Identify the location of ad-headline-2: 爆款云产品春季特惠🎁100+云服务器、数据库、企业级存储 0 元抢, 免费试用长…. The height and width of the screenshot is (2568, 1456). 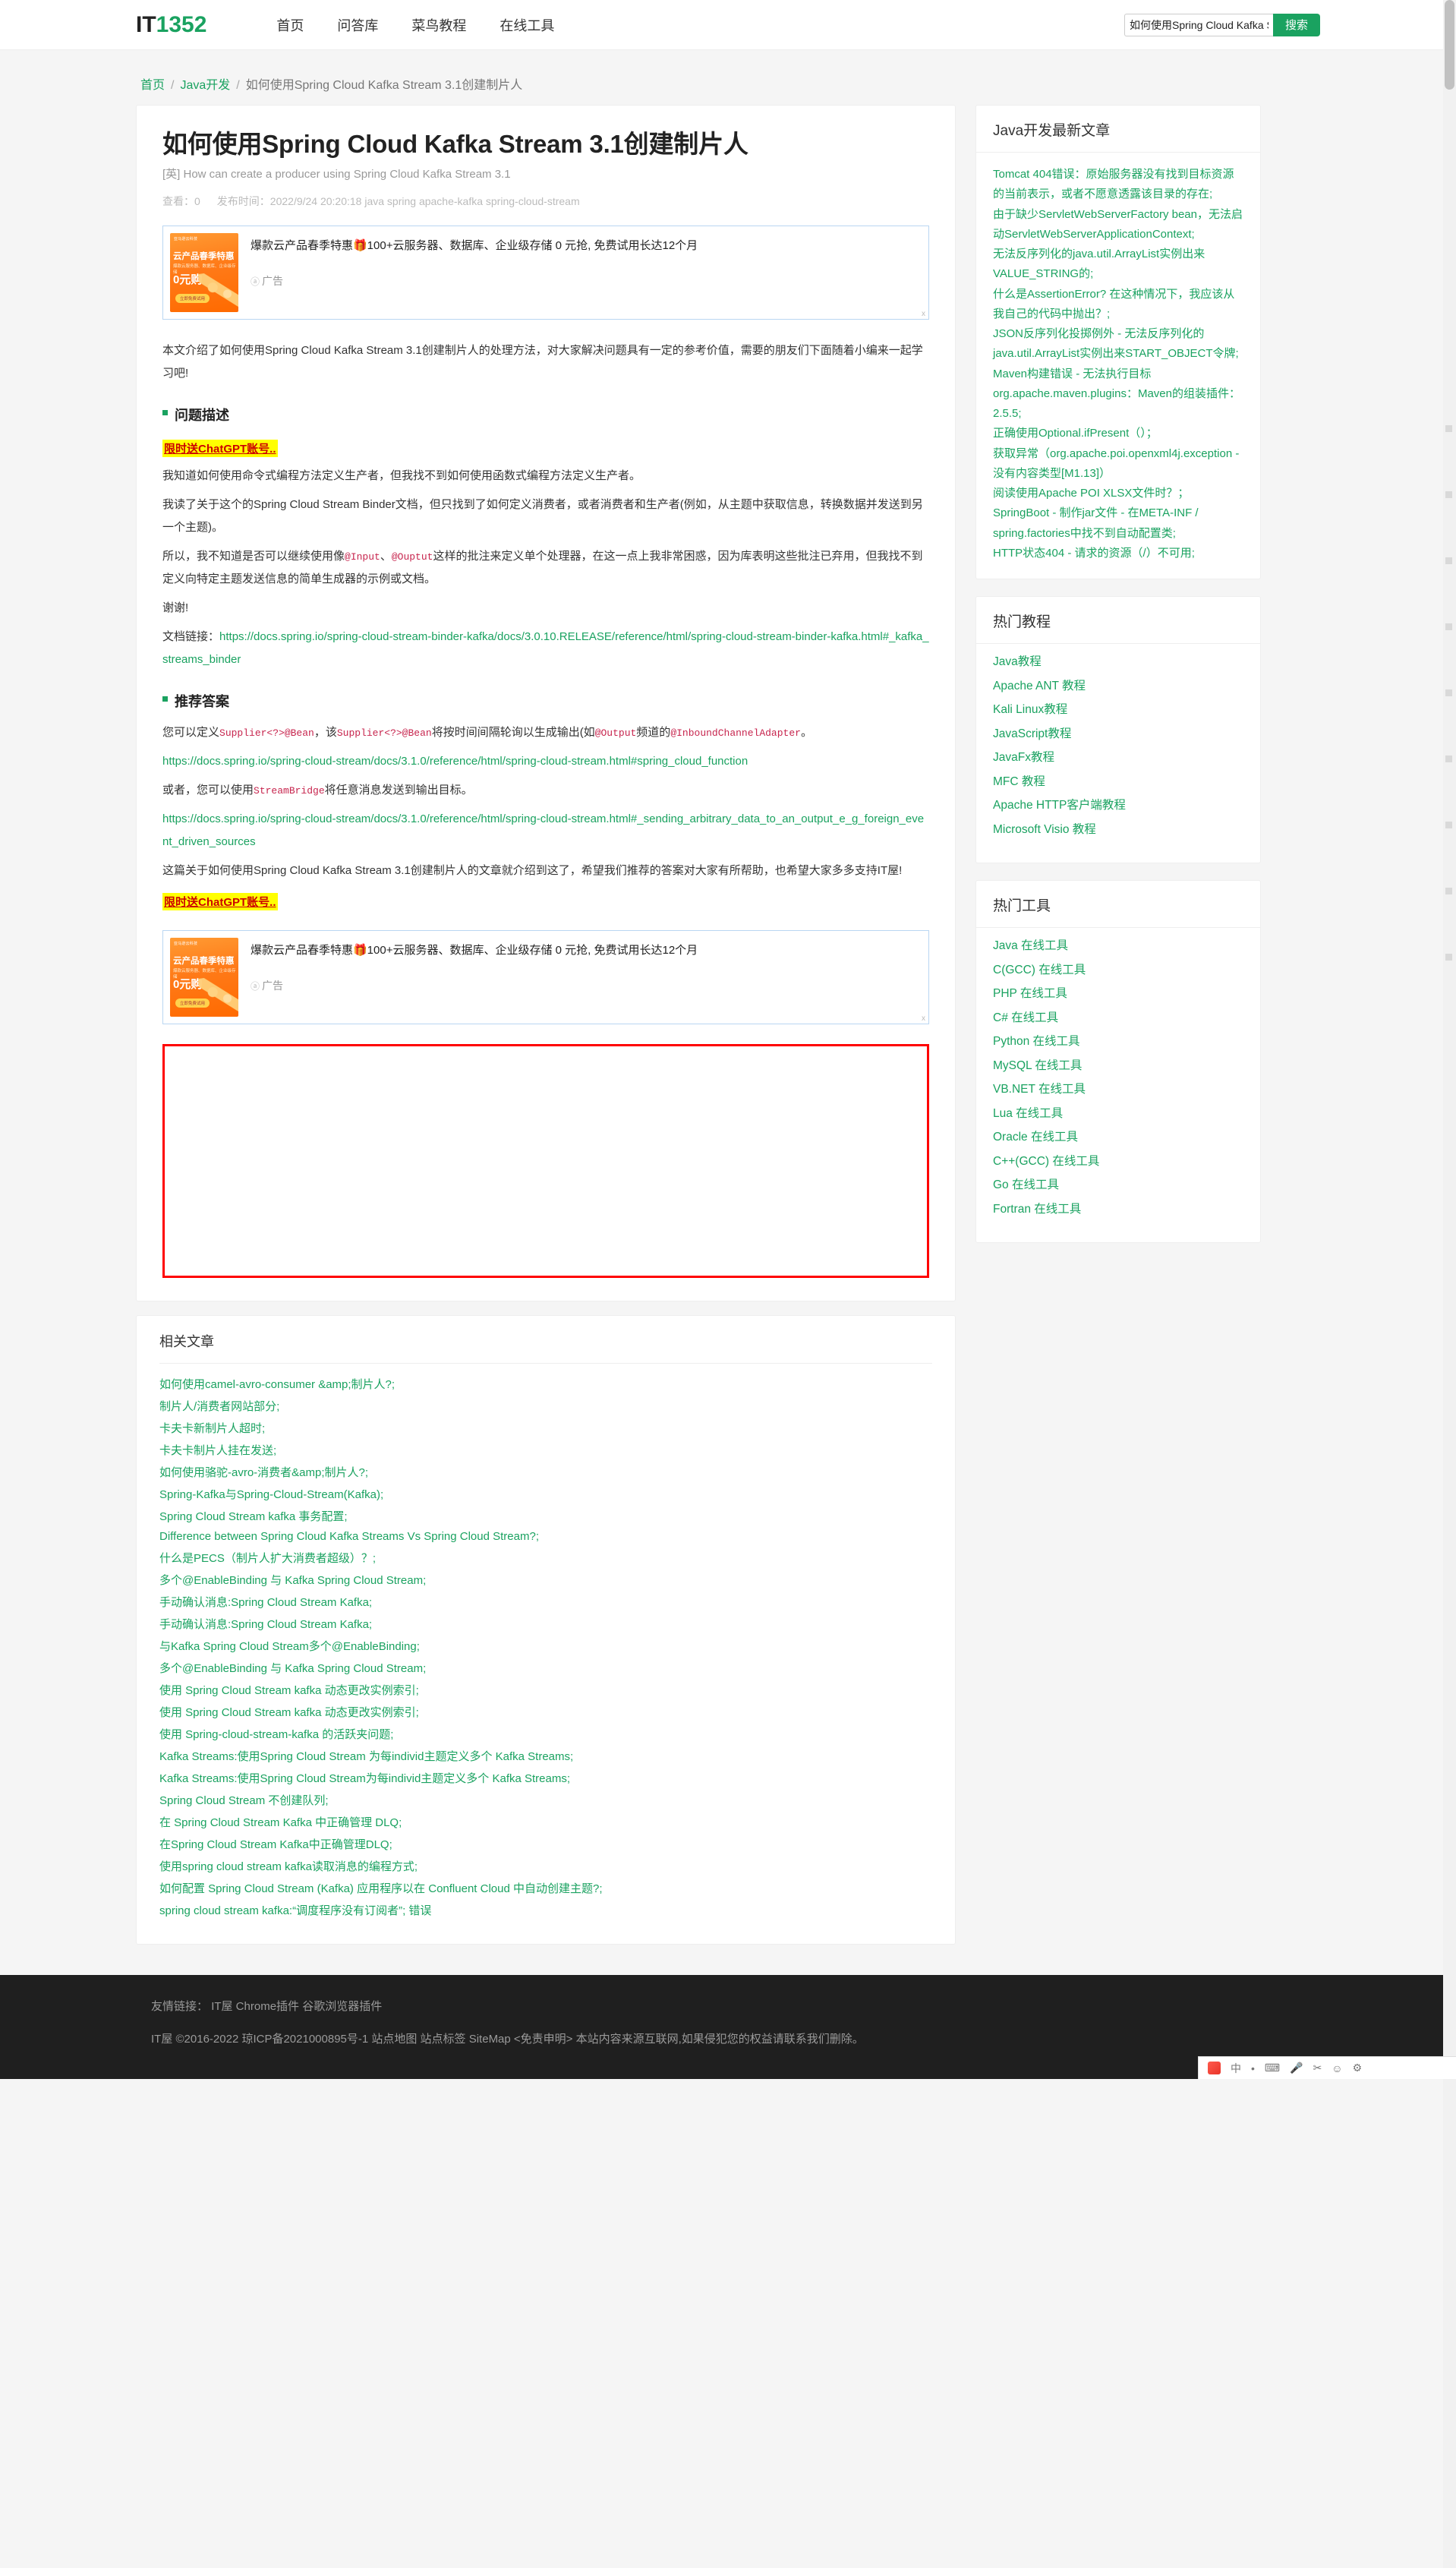
(474, 950).